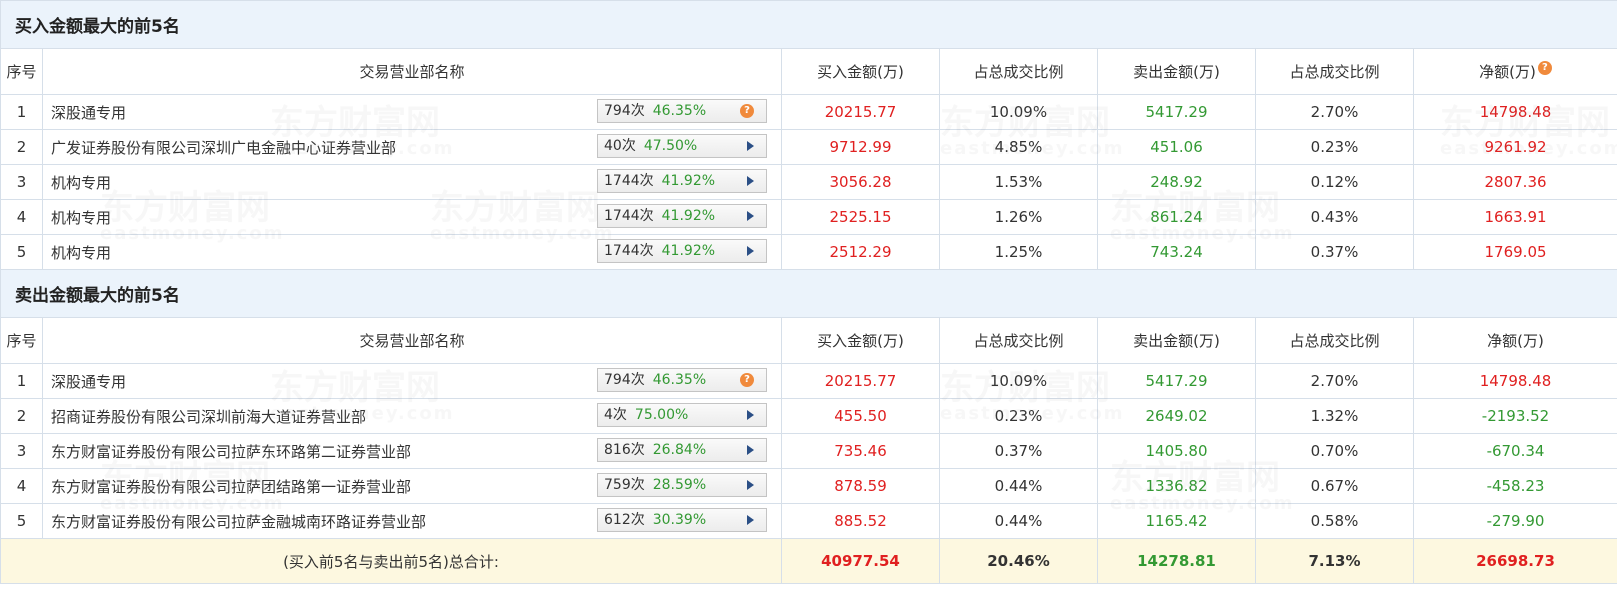 The image size is (1617, 591). I want to click on sell-amount: 743.24, so click(1176, 252).